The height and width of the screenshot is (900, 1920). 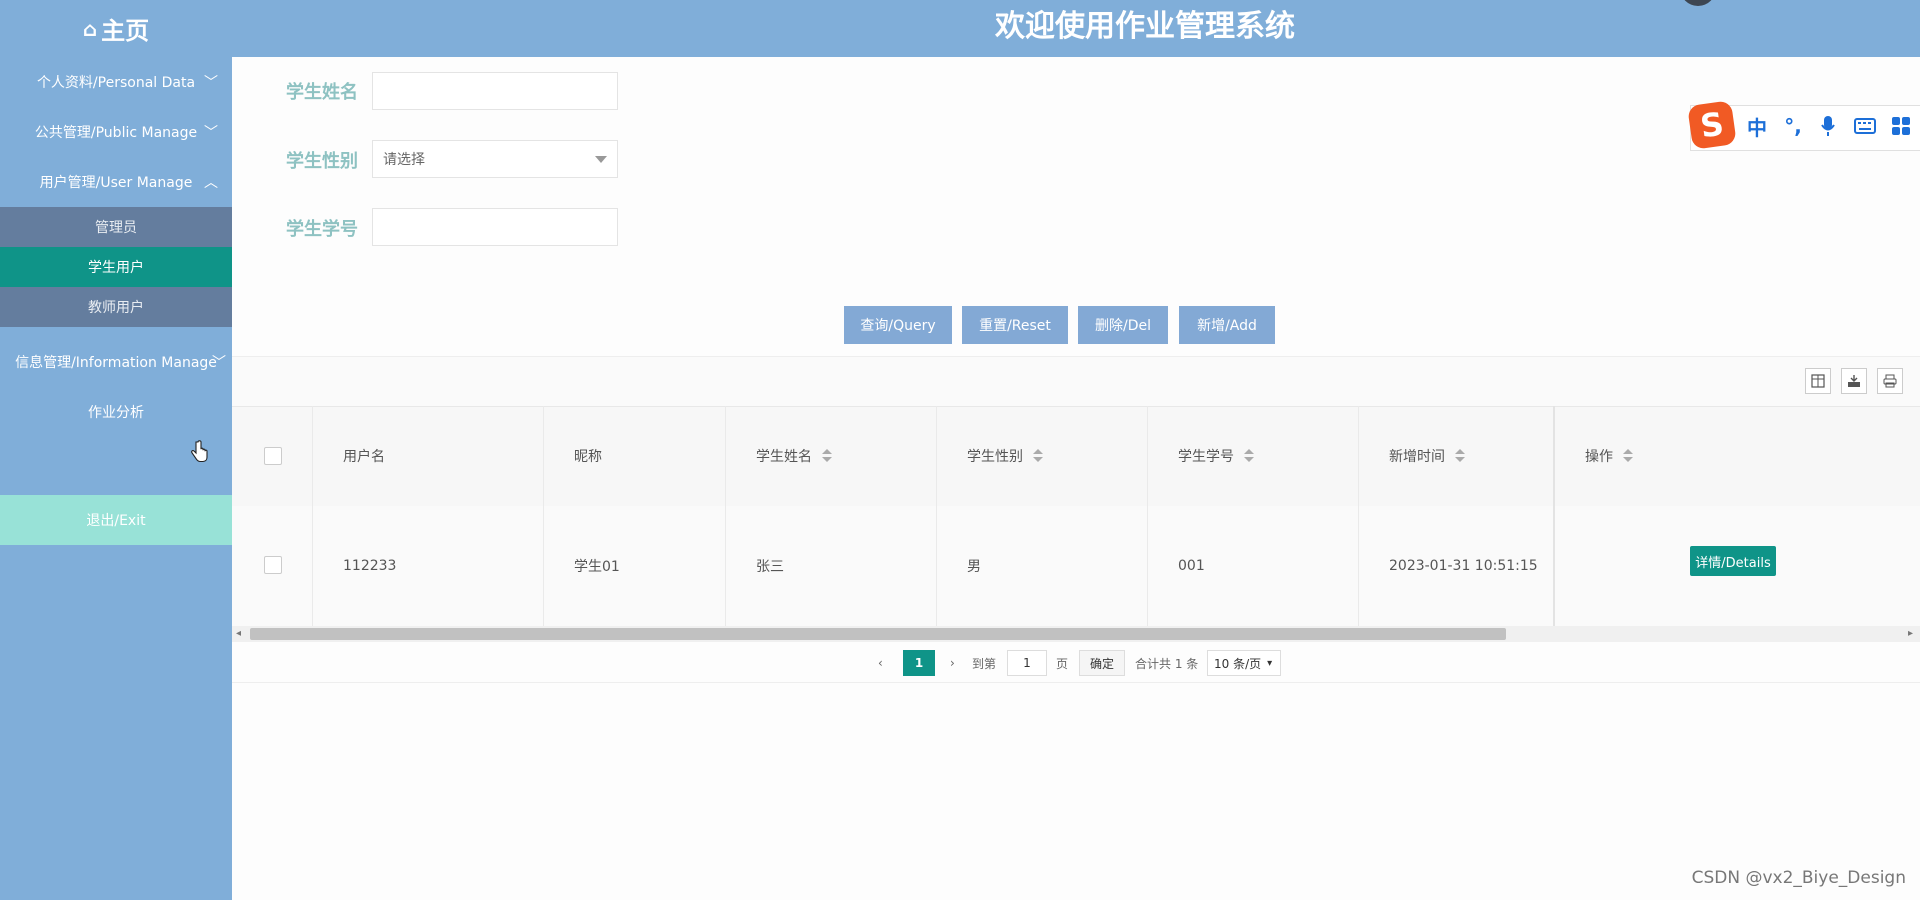 I want to click on reset-button: 重置/Reset, so click(x=1015, y=325).